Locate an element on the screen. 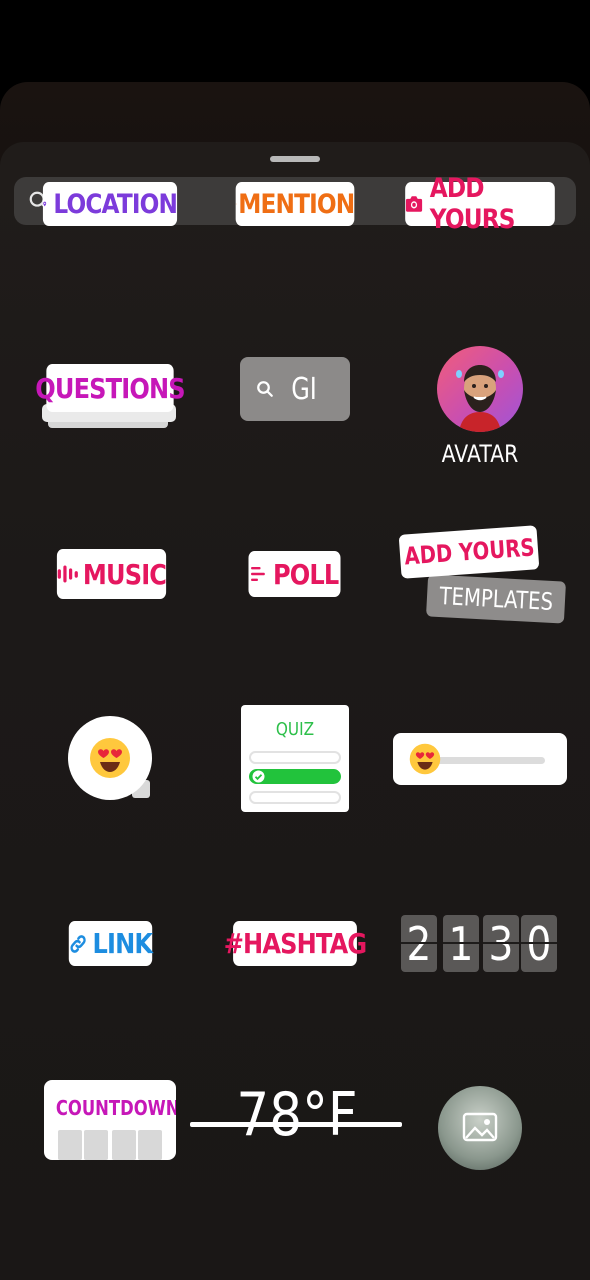  camera-icon is located at coordinates (414, 204).